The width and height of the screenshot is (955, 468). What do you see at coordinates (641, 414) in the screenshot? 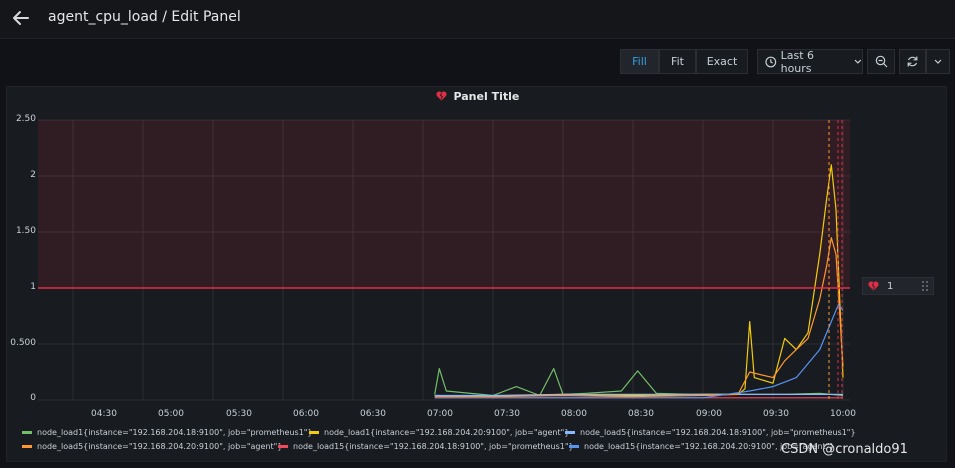
I see `x-tick-label: 08:30` at bounding box center [641, 414].